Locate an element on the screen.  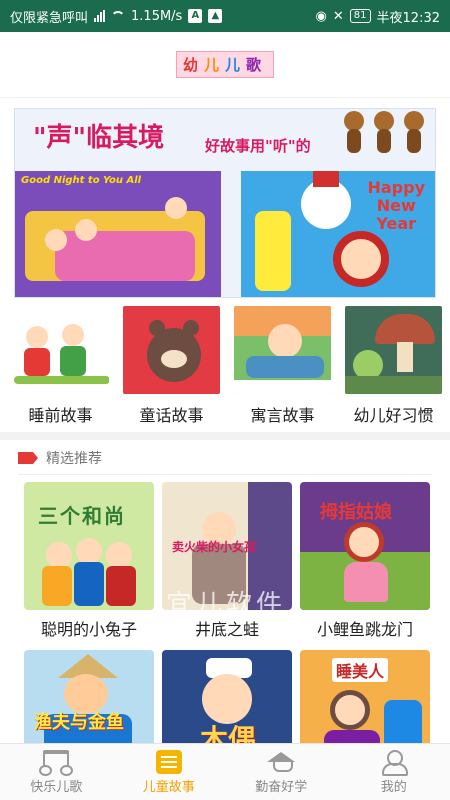
category-label: 童话故事 is located at coordinates (171, 415).